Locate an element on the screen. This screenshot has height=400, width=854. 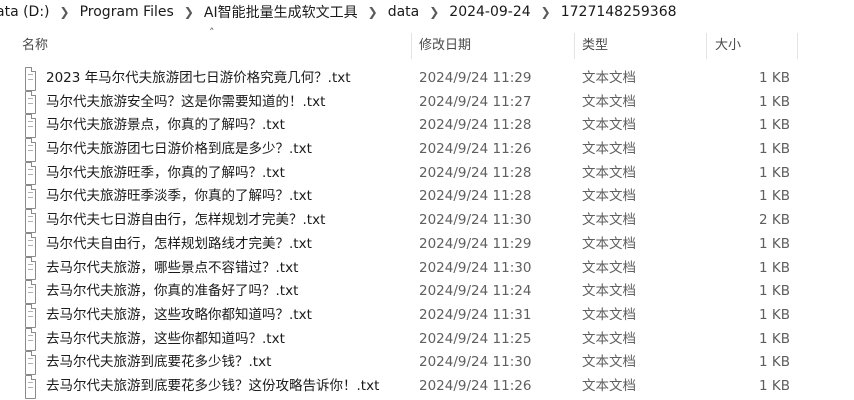
column-header: 名称 修改日期 类型 大小 is located at coordinates (427, 46).